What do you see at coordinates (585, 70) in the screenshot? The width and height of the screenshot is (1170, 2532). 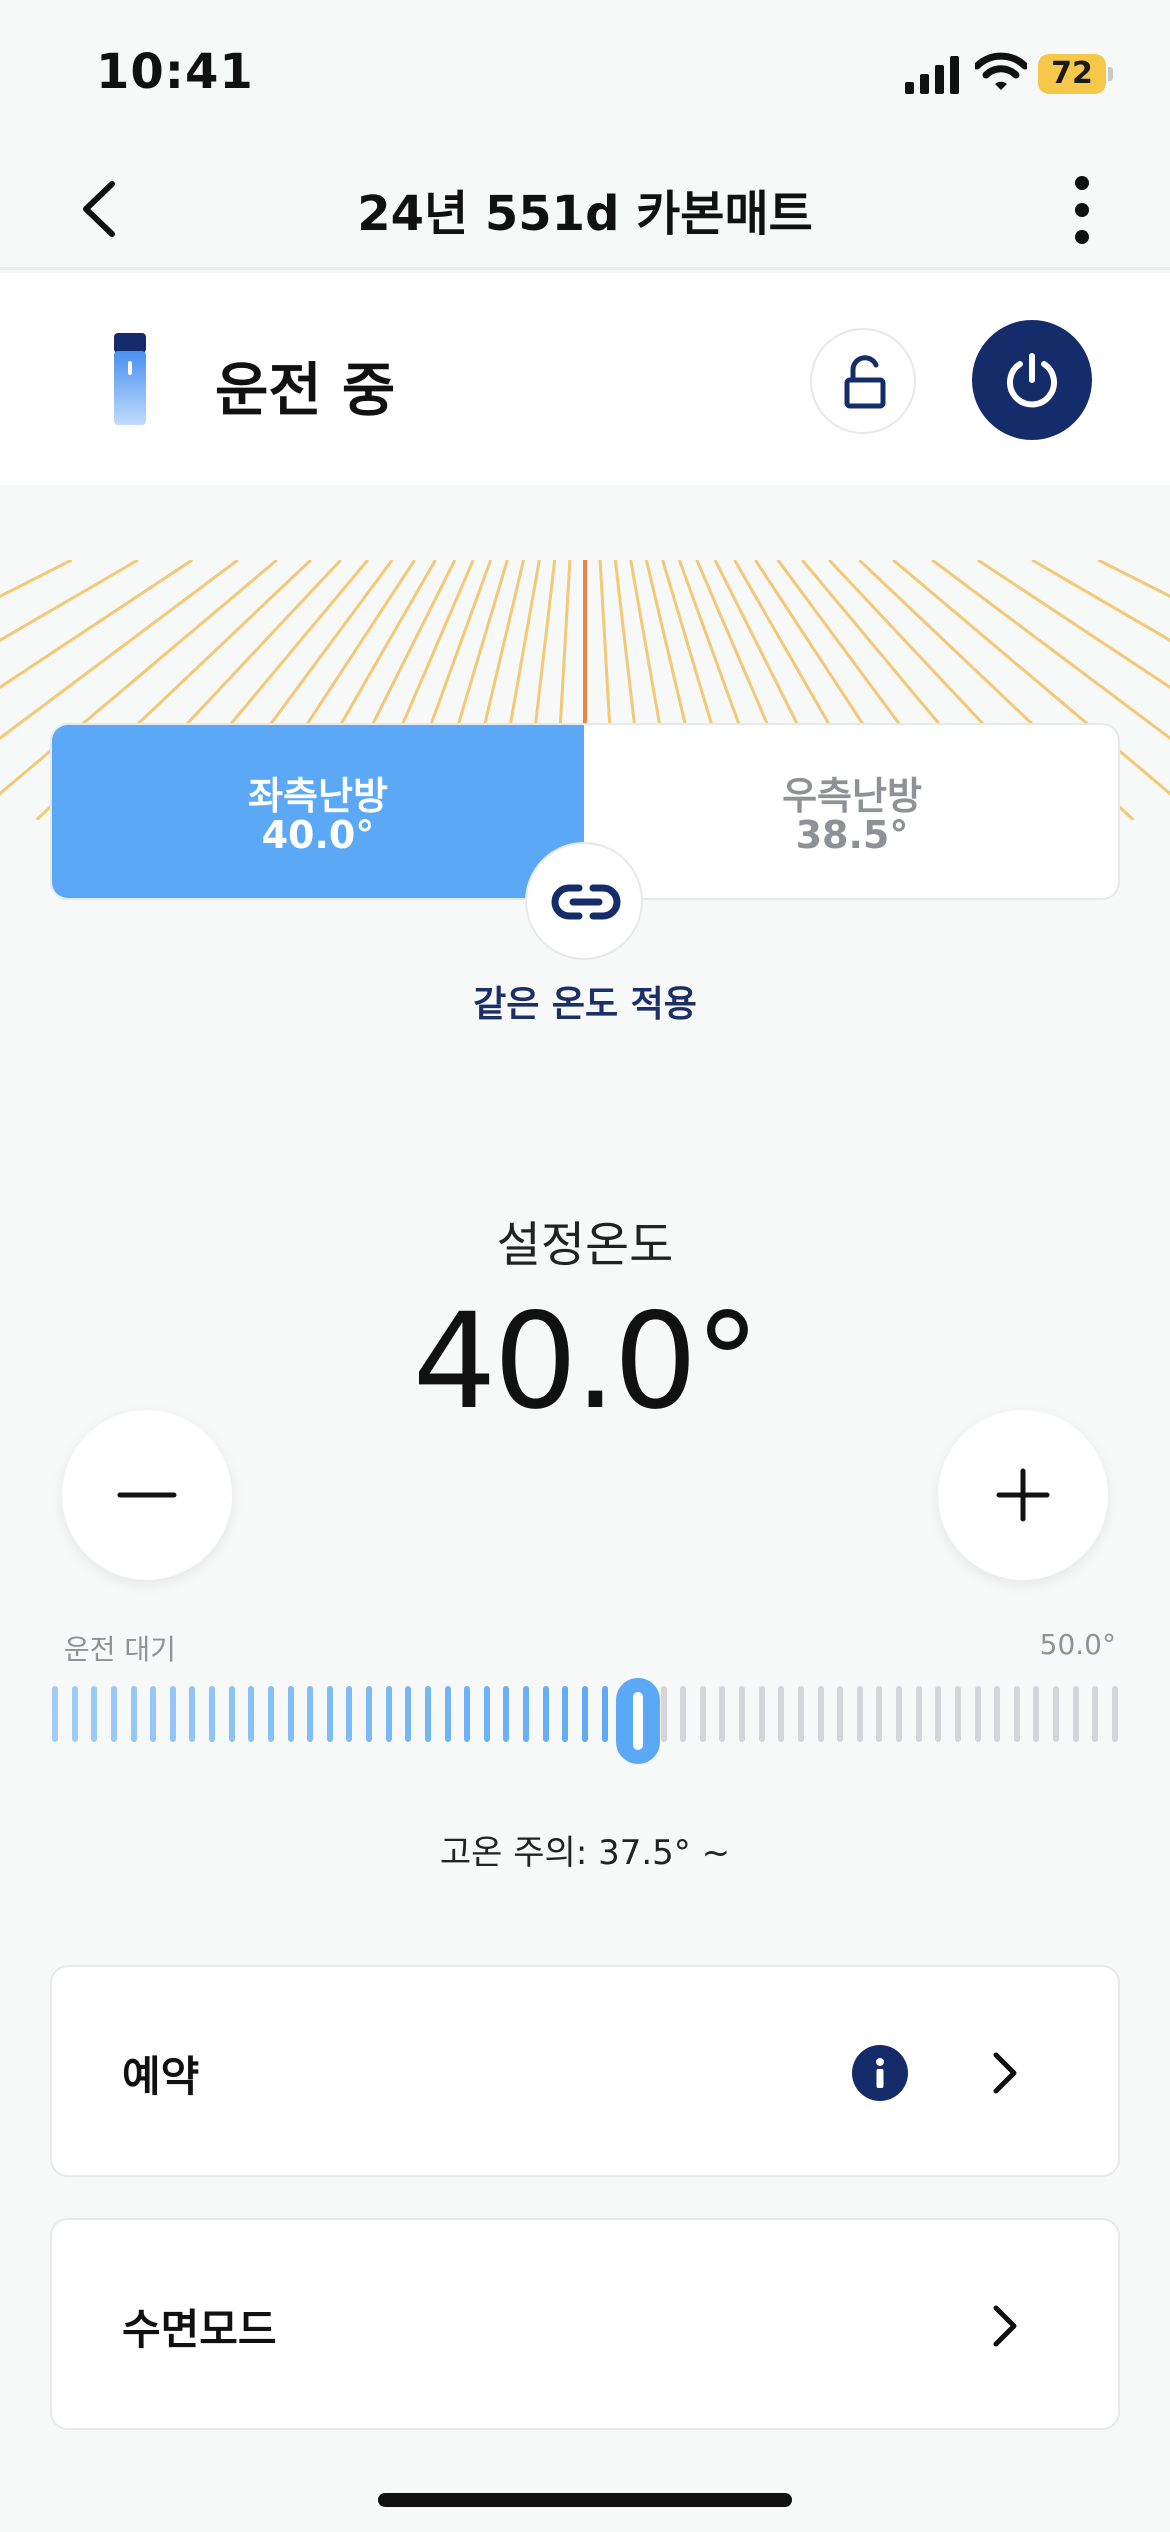 I see `status-bar: 10:41 72` at bounding box center [585, 70].